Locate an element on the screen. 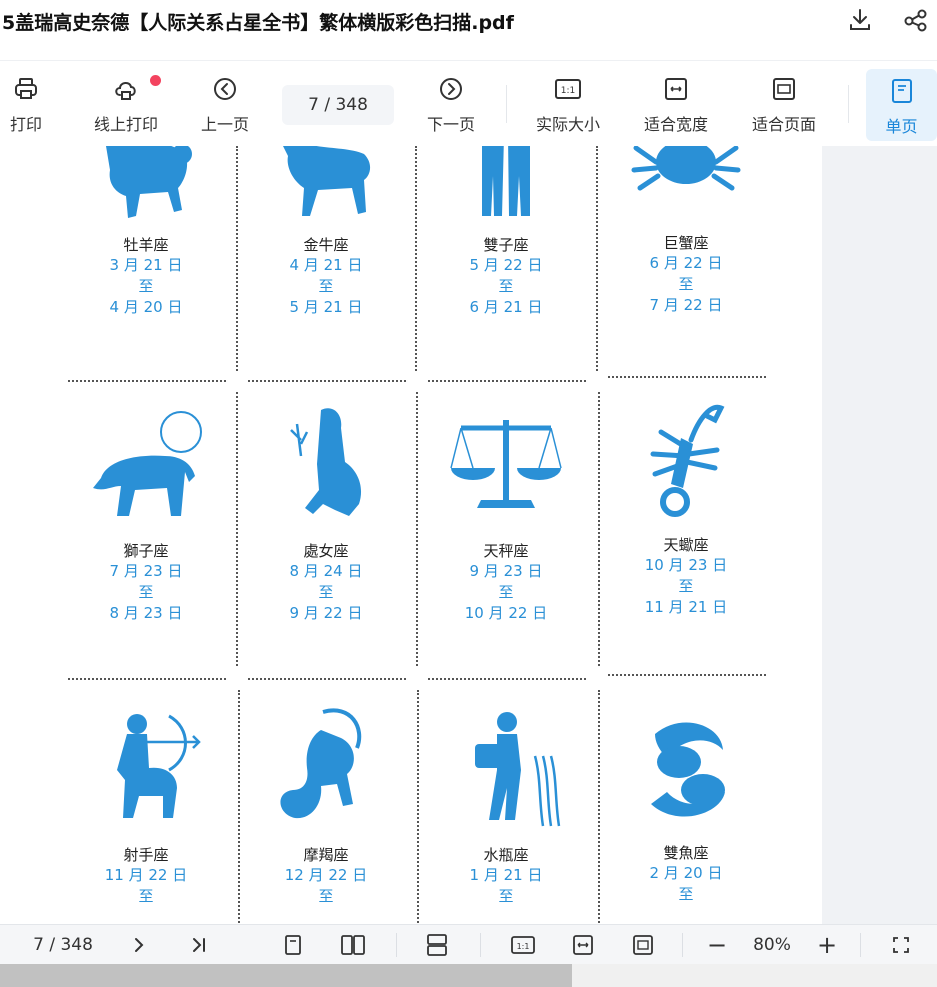  zodiac-card-aquarius: 水瓶座 1 月 21 日 至 is located at coordinates (506, 807).